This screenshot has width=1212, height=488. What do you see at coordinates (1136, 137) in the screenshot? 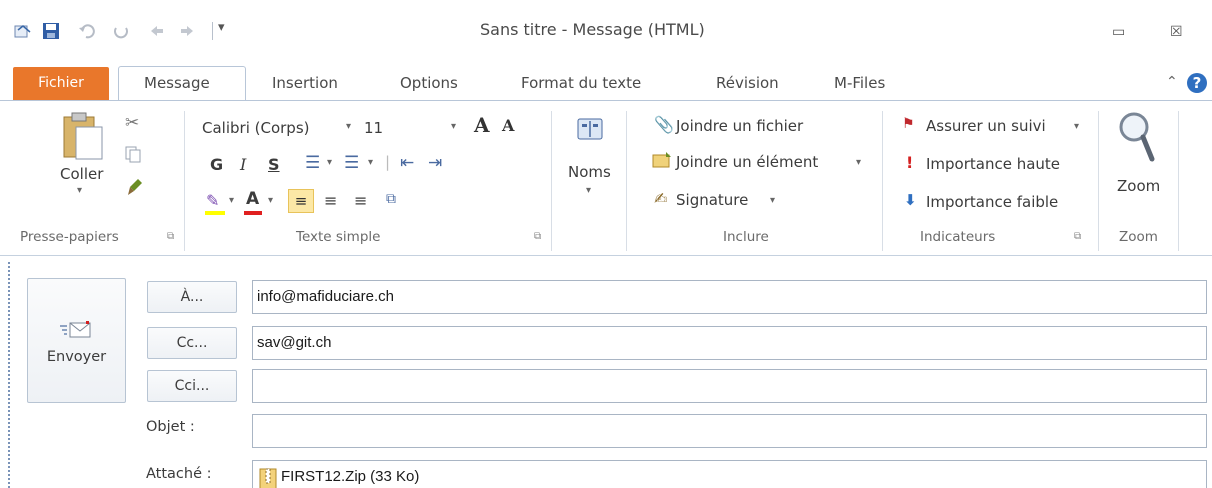
I see `zoom-icon` at bounding box center [1136, 137].